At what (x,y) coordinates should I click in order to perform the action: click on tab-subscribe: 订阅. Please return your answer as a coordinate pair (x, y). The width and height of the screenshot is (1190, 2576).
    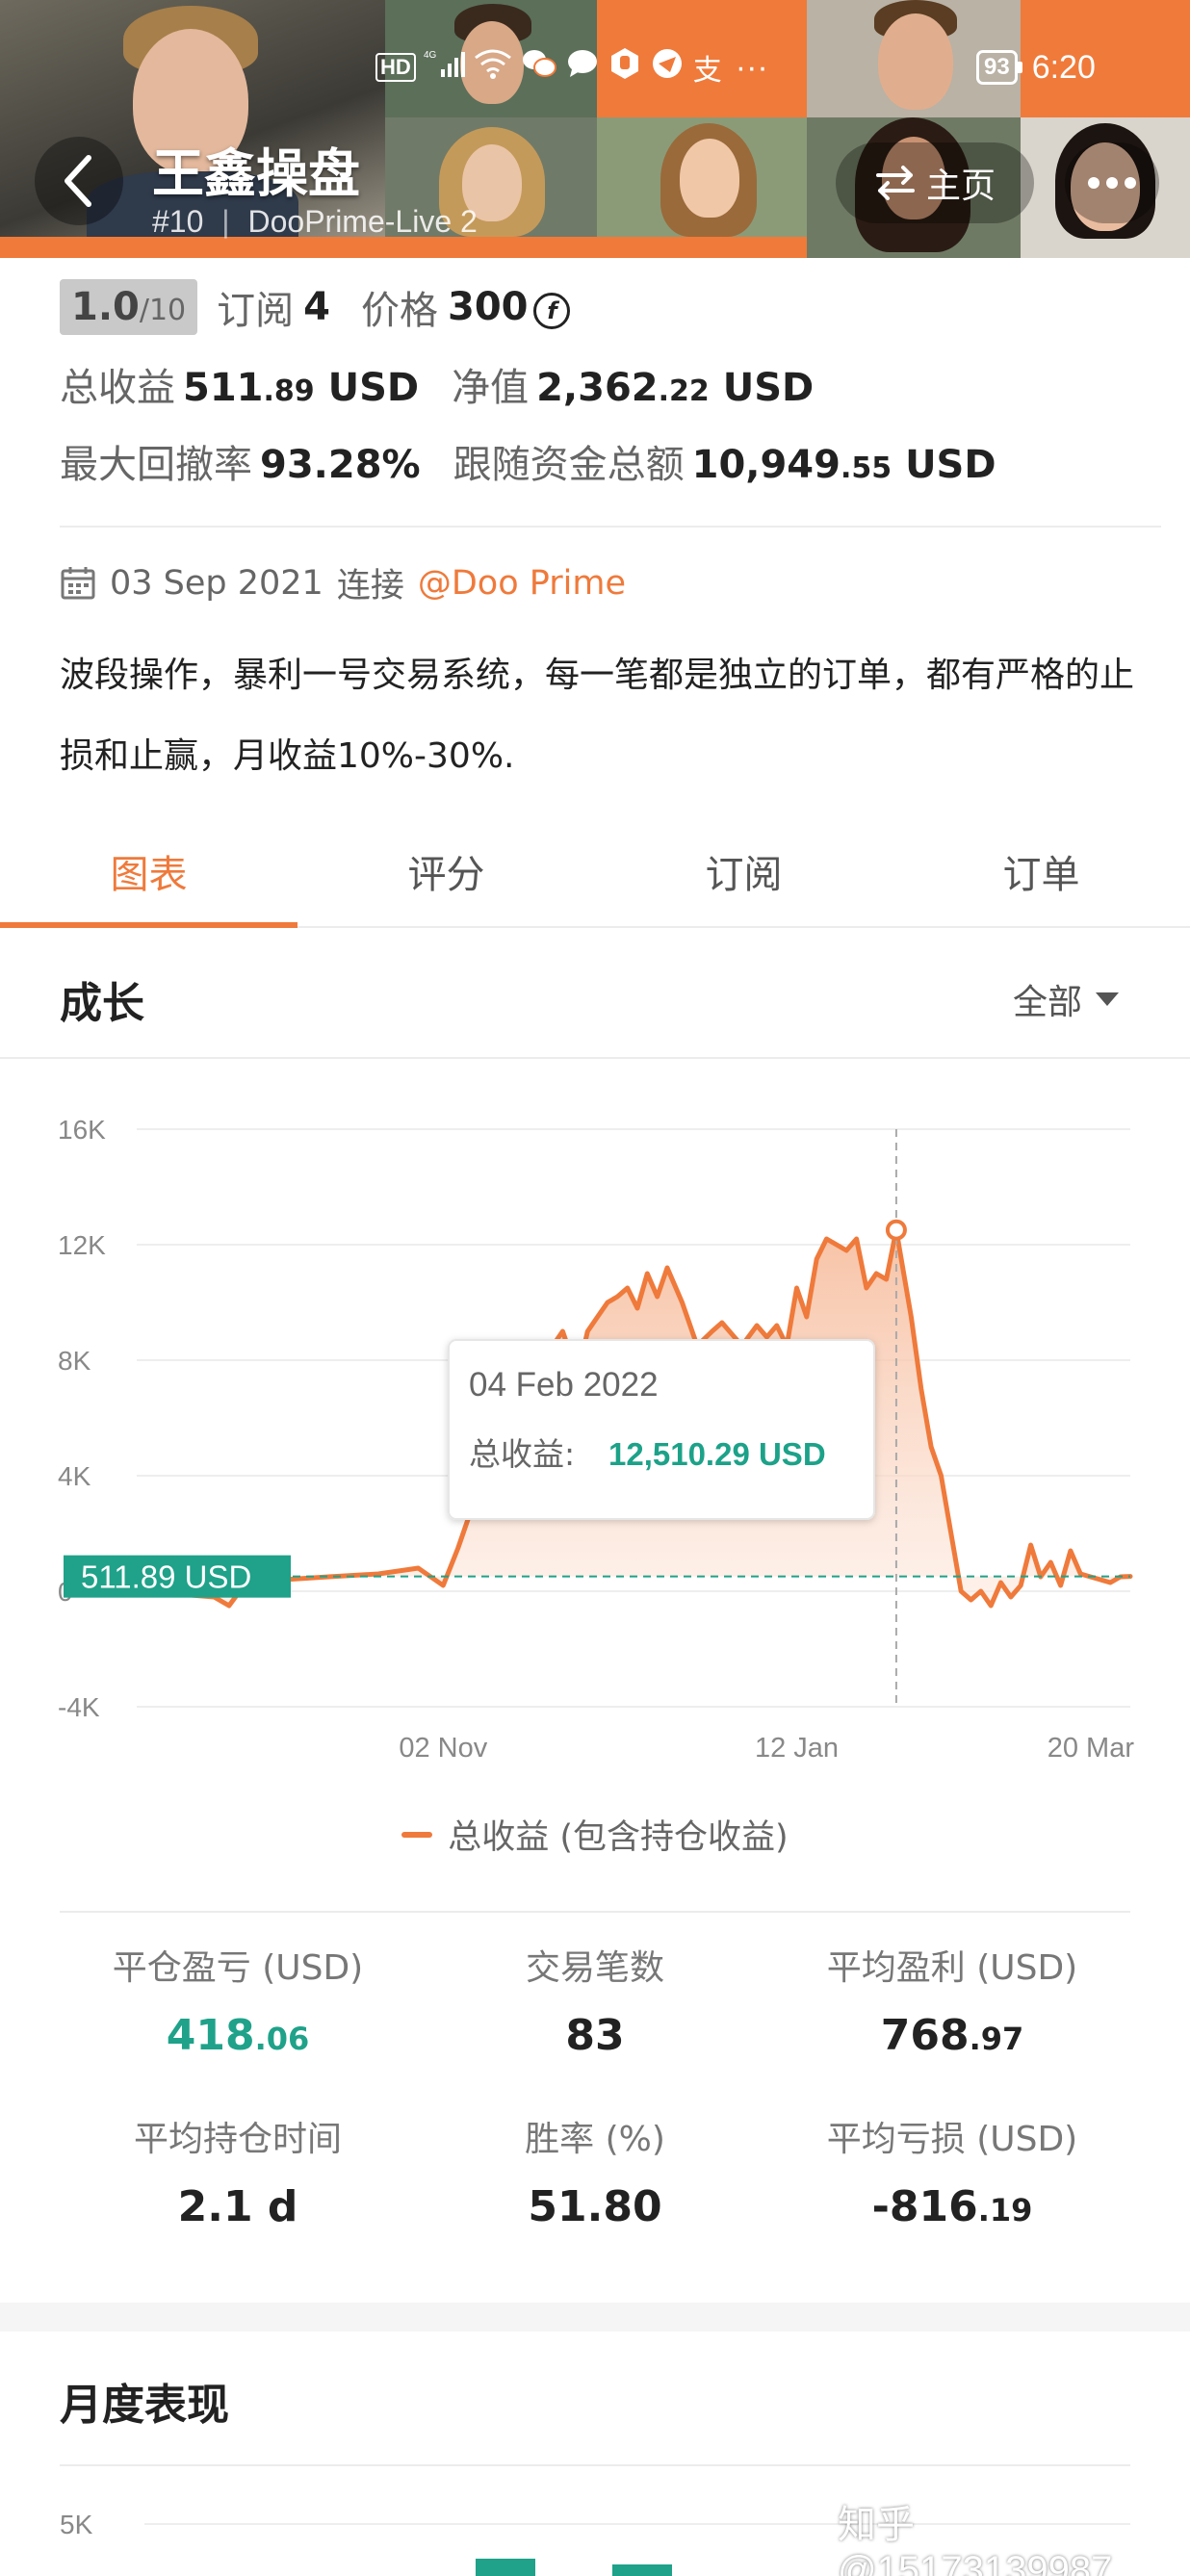
    Looking at the image, I should click on (744, 875).